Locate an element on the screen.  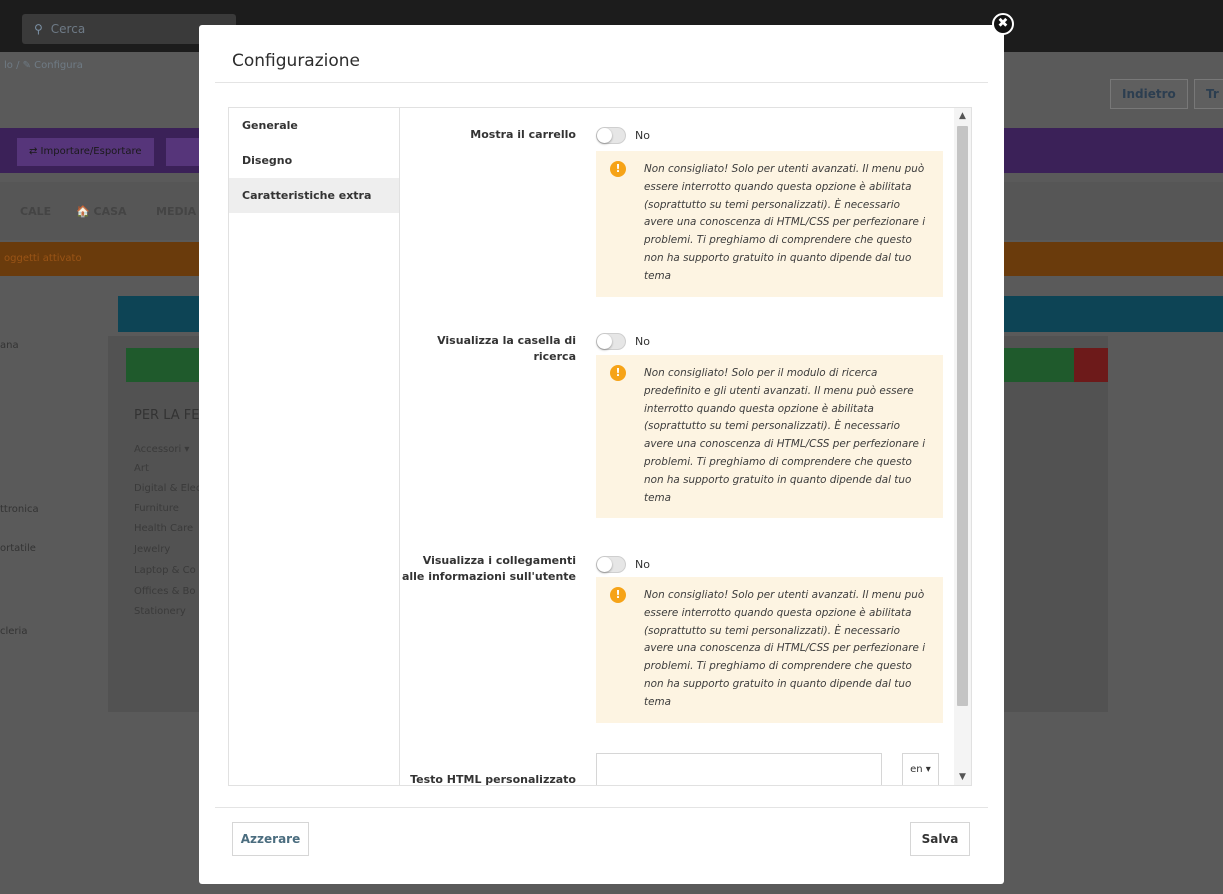
left-label: ttronica is located at coordinates (19, 509).